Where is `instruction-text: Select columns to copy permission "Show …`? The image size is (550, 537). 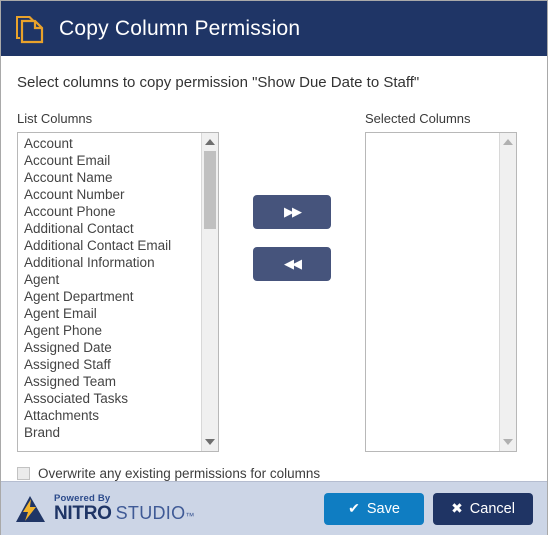 instruction-text: Select columns to copy permission "Show … is located at coordinates (218, 82).